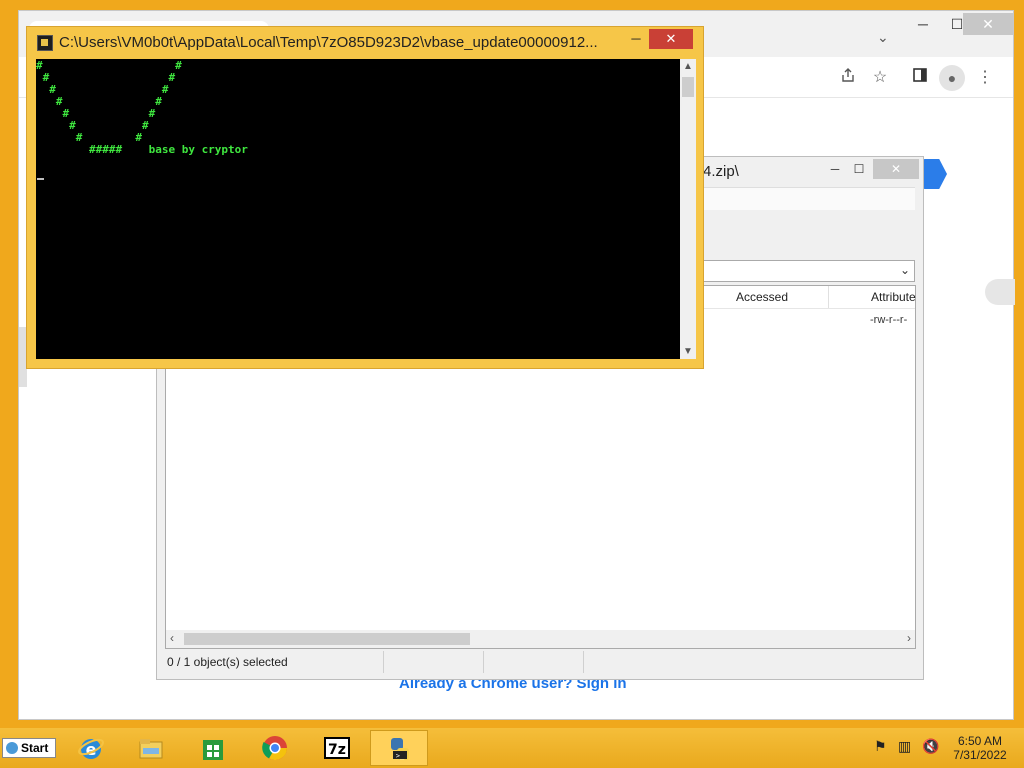 Image resolution: width=1024 pixels, height=768 pixels. I want to click on row-attributes-cell: -rw-r--r-, so click(888, 320).